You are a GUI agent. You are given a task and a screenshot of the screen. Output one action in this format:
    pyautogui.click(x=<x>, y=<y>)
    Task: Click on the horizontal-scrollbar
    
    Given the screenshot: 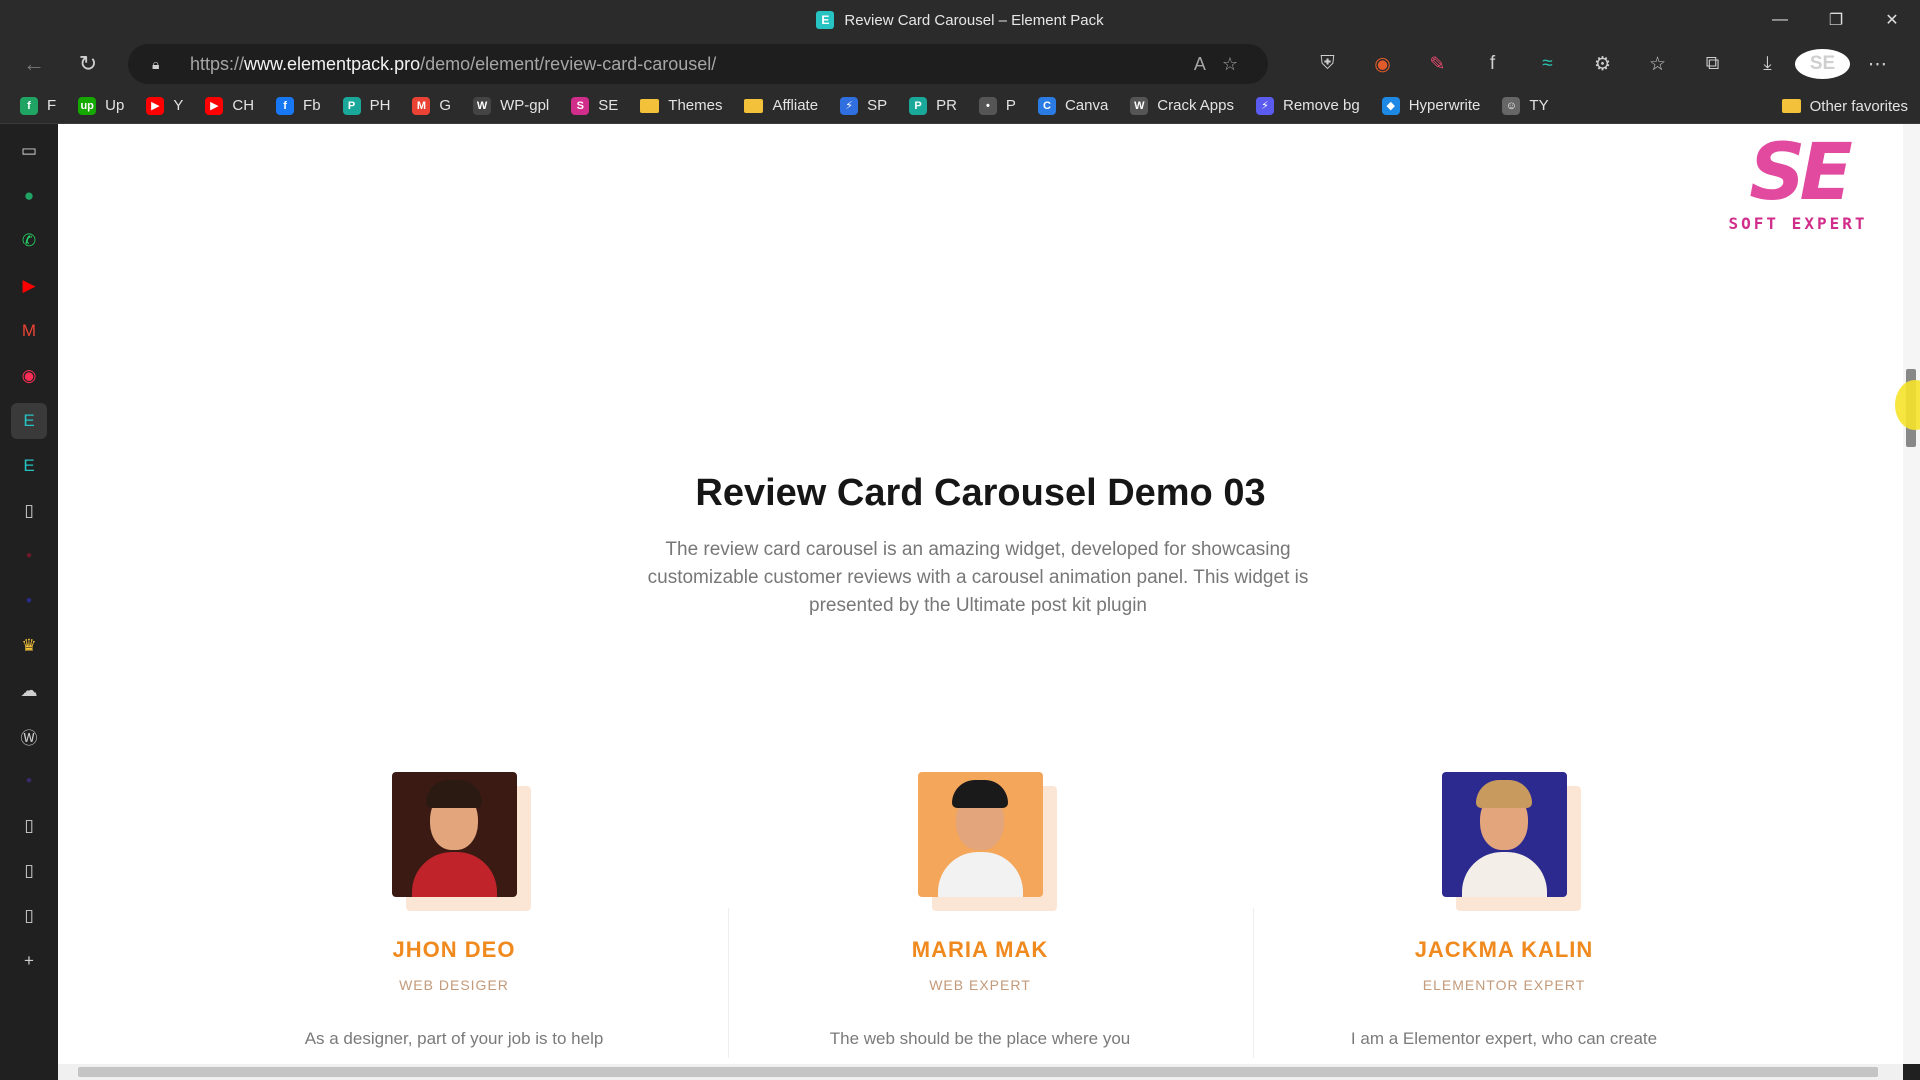 What is the action you would take?
    pyautogui.click(x=980, y=1072)
    